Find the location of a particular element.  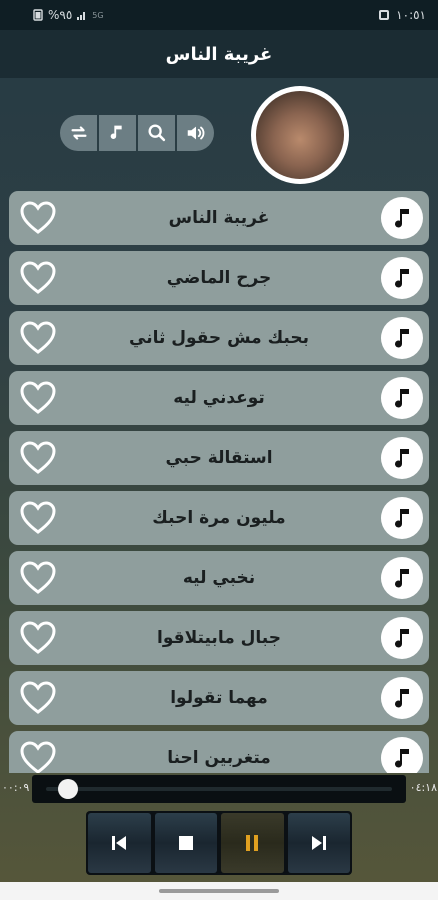

song-title: مليون مرة احبك is located at coordinates (219, 518).